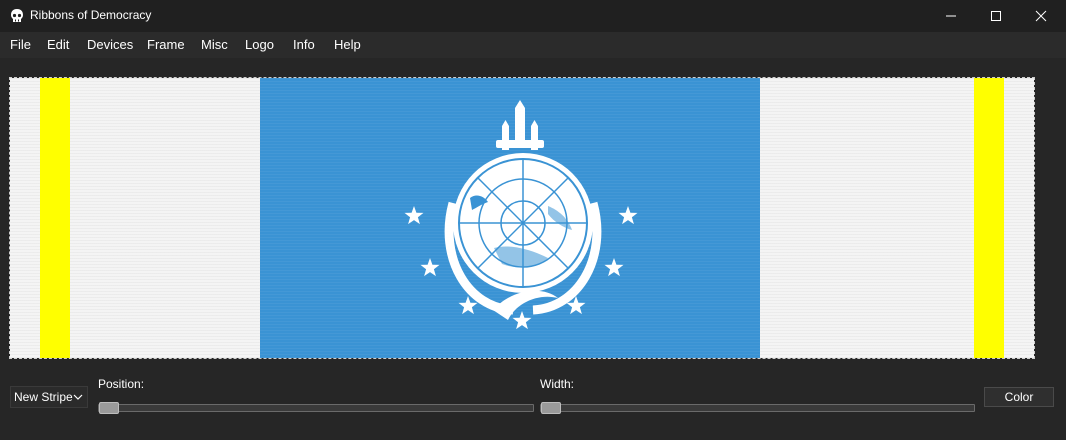 This screenshot has height=440, width=1066. I want to click on maximize-icon, so click(996, 16).